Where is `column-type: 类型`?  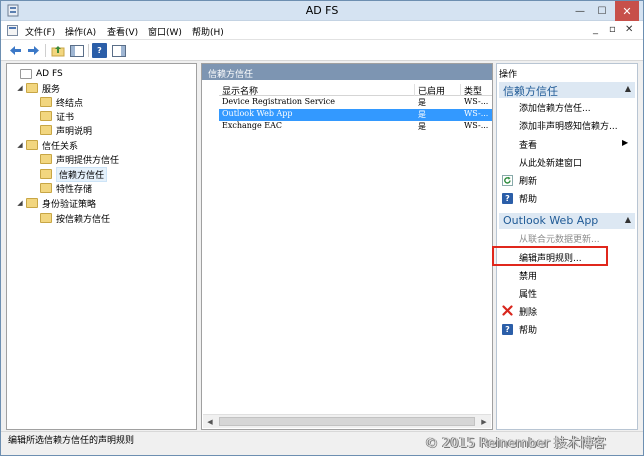
column-type: 类型 is located at coordinates (476, 90).